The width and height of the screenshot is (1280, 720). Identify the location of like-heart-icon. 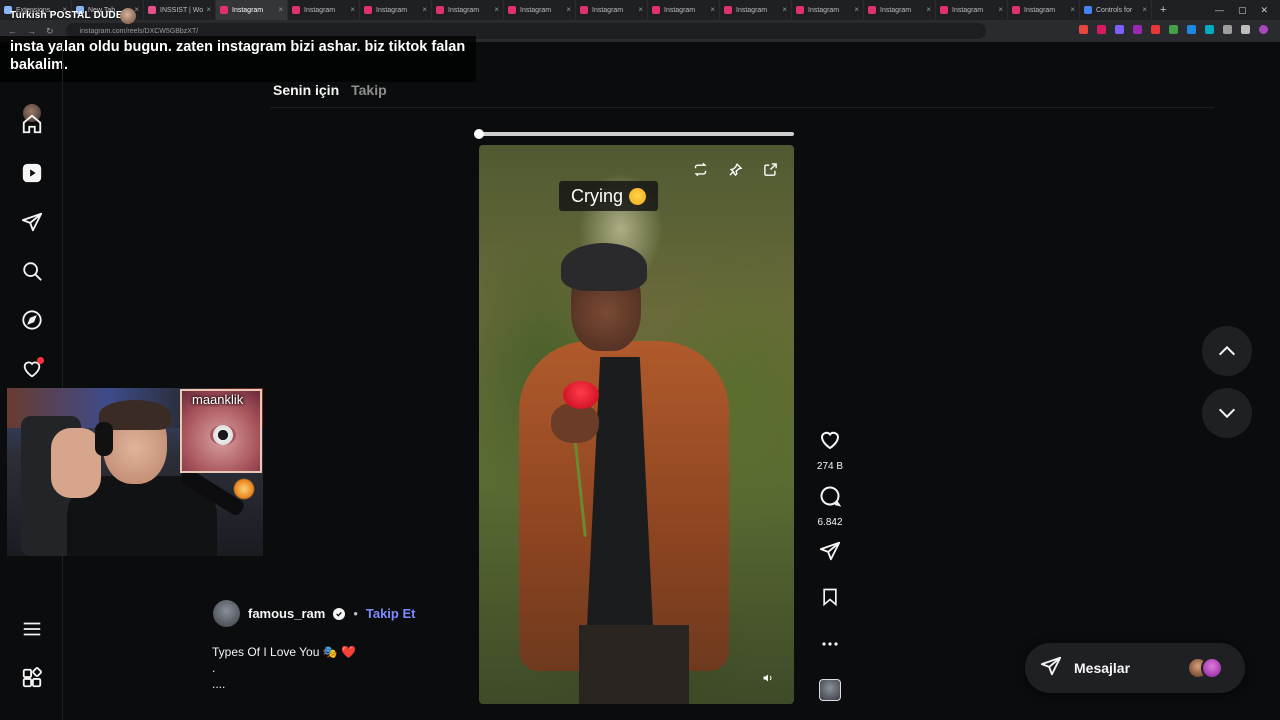
(830, 442).